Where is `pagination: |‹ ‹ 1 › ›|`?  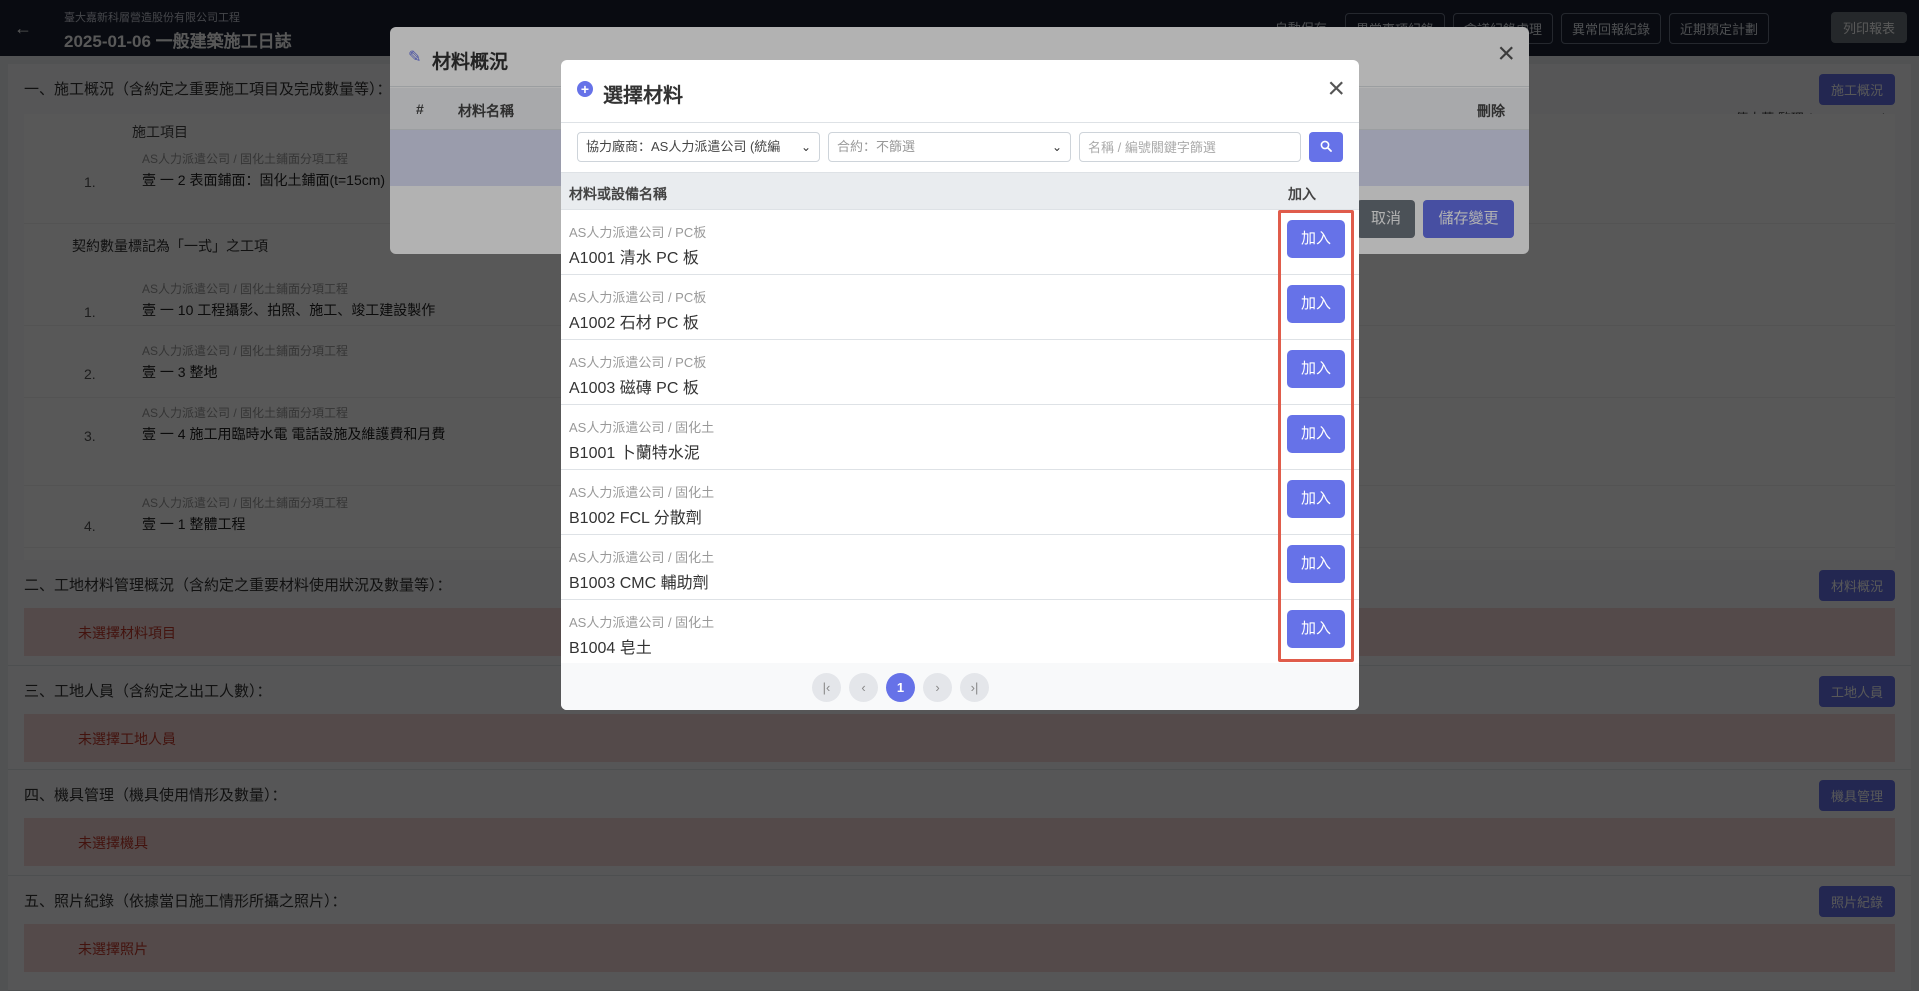 pagination: |‹ ‹ 1 › ›| is located at coordinates (960, 686).